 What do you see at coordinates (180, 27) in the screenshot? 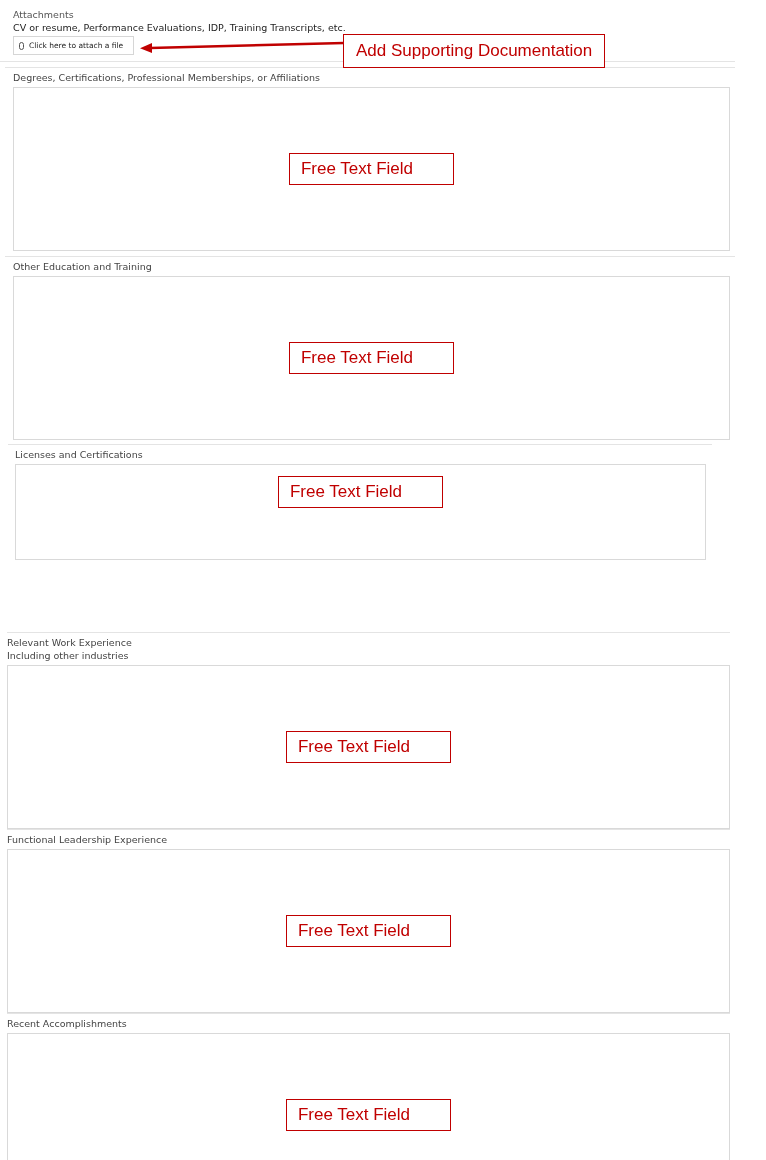
I see `hint-text: CV or resume, Performance Evaluations, IDP, Training Transcripts, etc.` at bounding box center [180, 27].